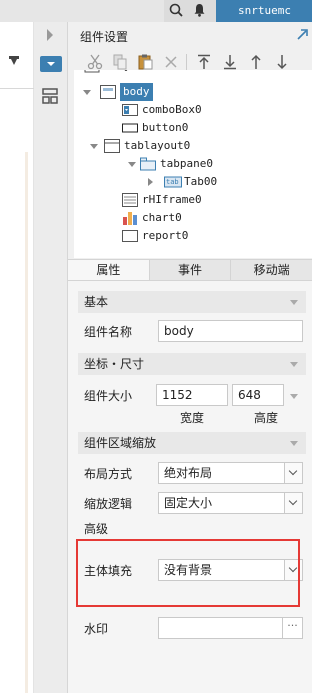  Describe the element at coordinates (108, 332) in the screenshot. I see `component-name-label: 组件名称` at that location.